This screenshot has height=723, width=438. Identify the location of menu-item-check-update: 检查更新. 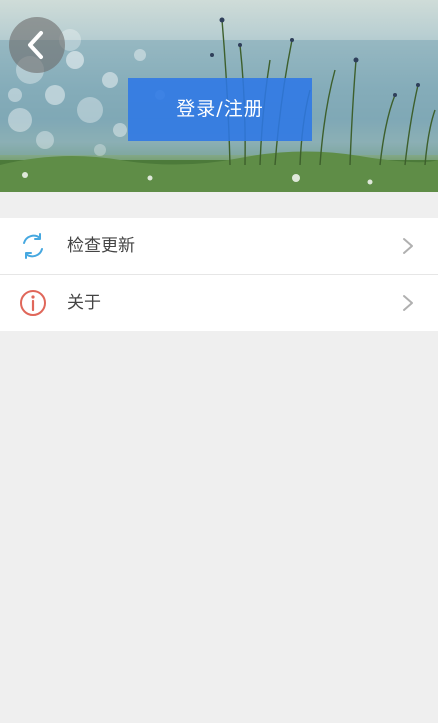
(219, 246).